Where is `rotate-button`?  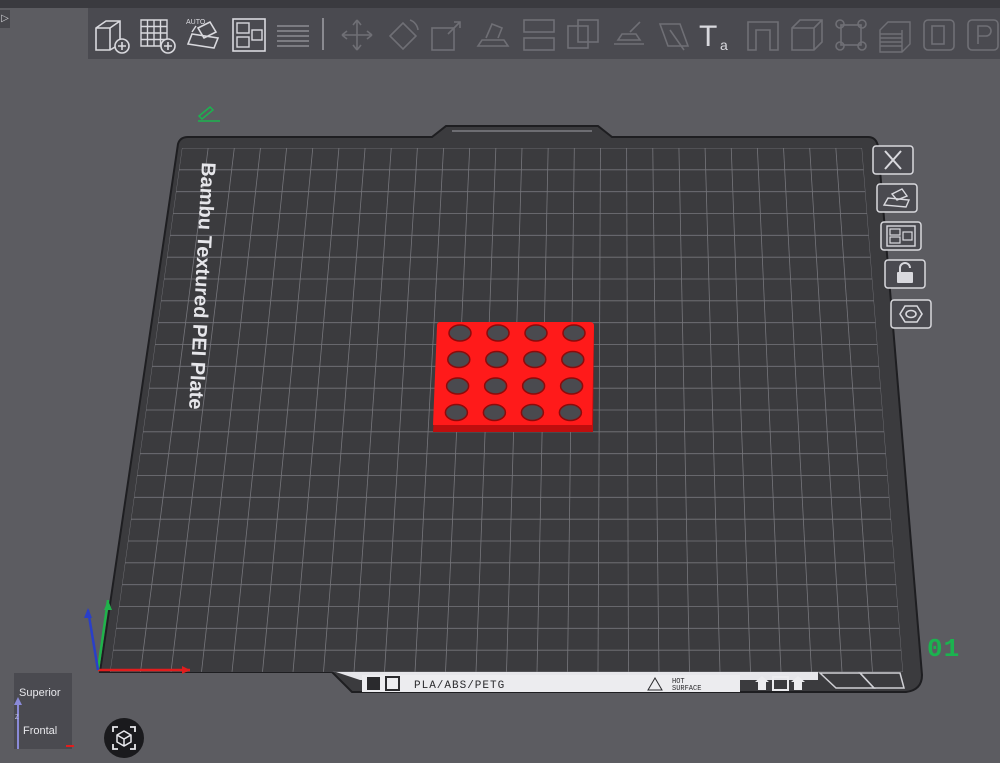 rotate-button is located at coordinates (403, 35).